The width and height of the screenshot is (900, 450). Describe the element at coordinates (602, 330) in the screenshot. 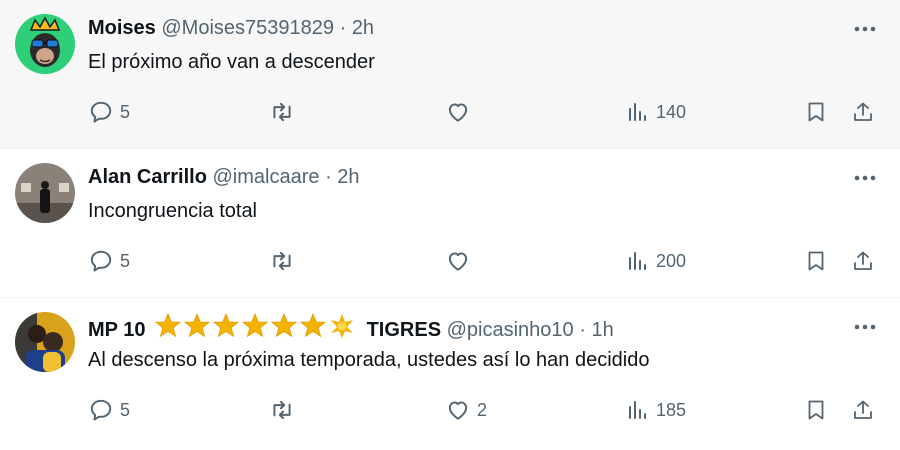

I see `timestamp: 1h` at that location.